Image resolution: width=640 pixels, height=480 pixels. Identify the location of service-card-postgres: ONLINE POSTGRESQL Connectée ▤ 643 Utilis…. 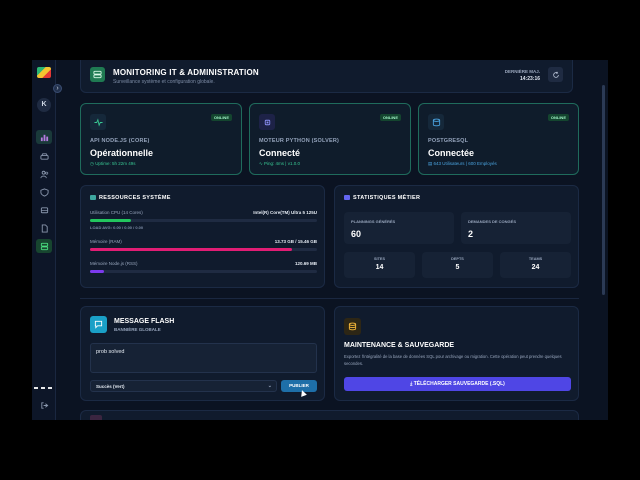
(498, 139).